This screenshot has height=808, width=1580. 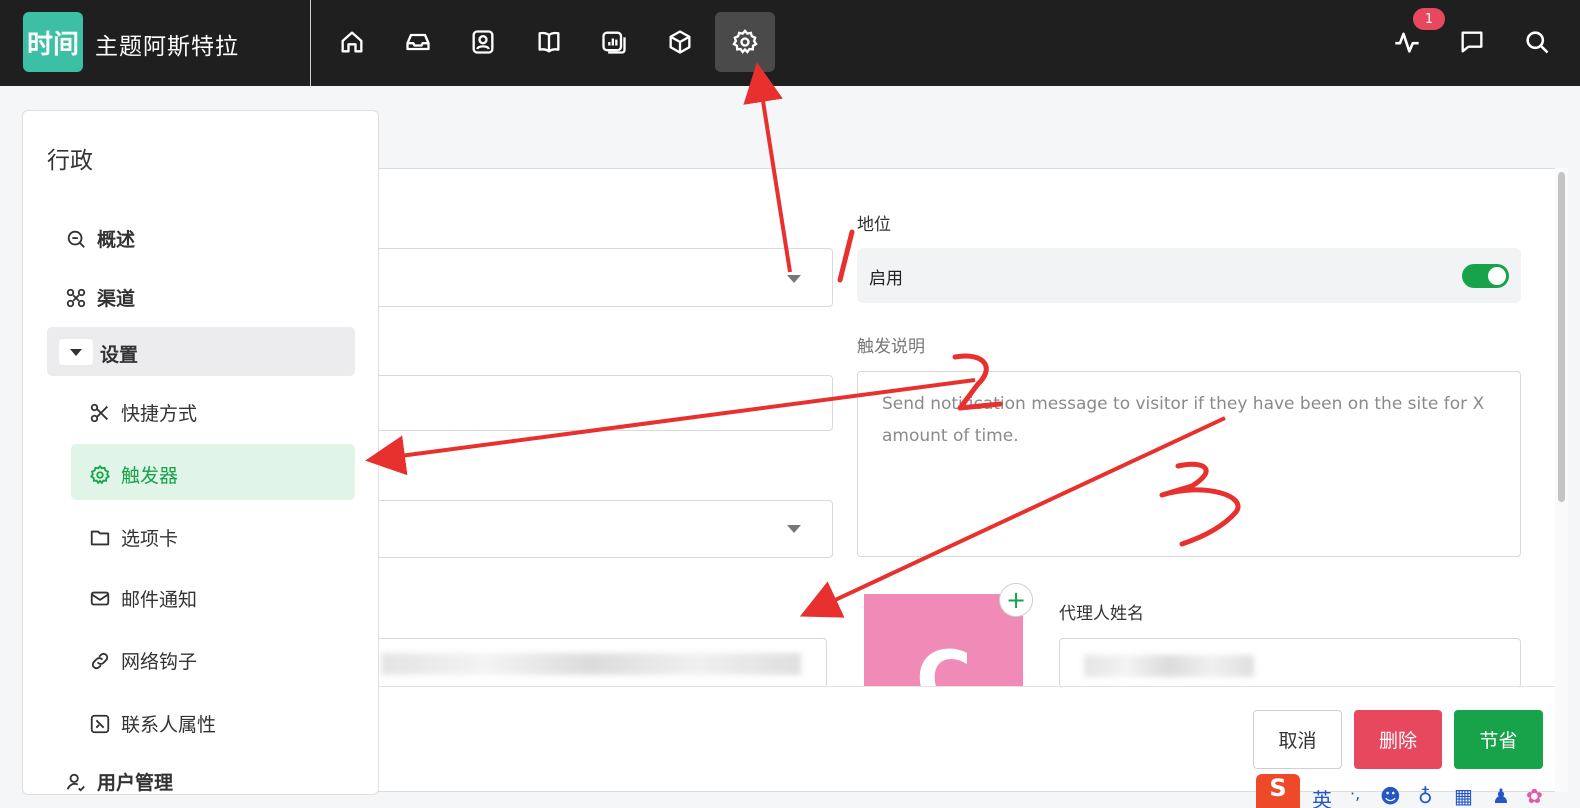 I want to click on sidebar-item-shortcuts: 快捷方式, so click(x=143, y=412).